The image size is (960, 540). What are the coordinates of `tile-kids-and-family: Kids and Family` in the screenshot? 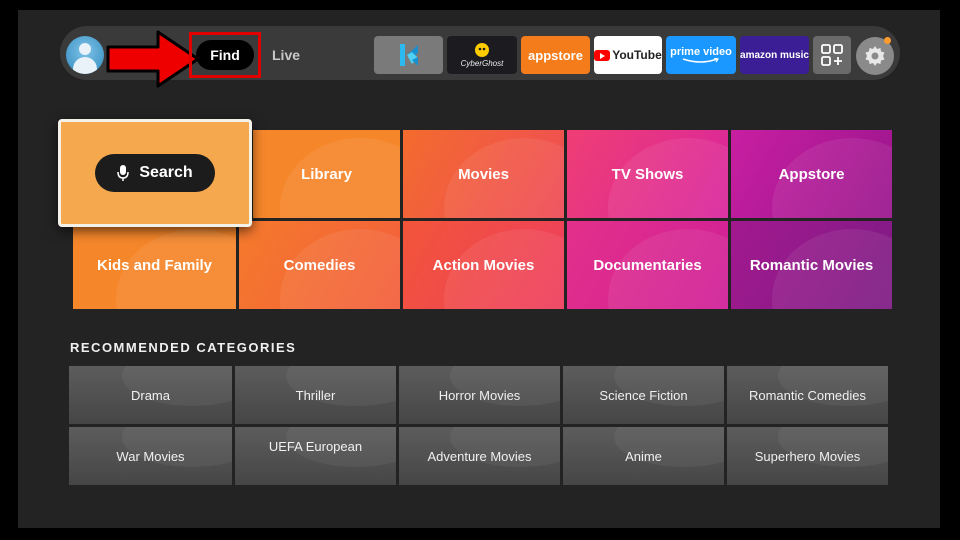 It's located at (154, 265).